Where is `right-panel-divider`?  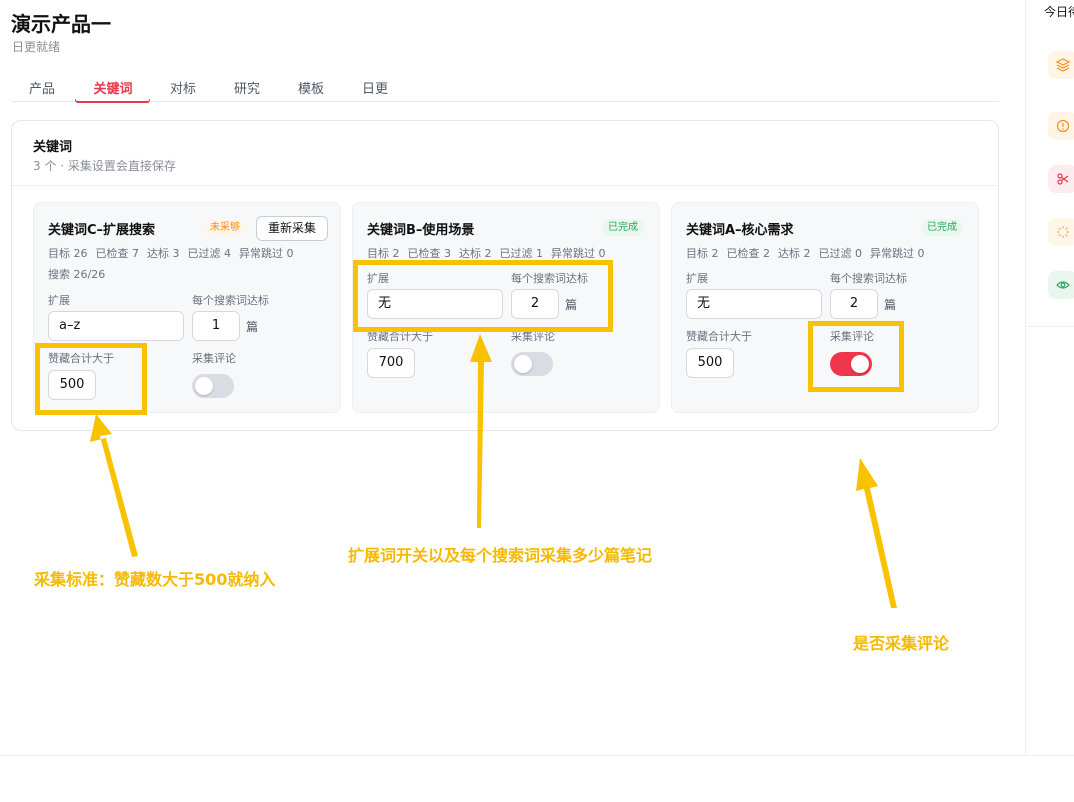 right-panel-divider is located at coordinates (1050, 326).